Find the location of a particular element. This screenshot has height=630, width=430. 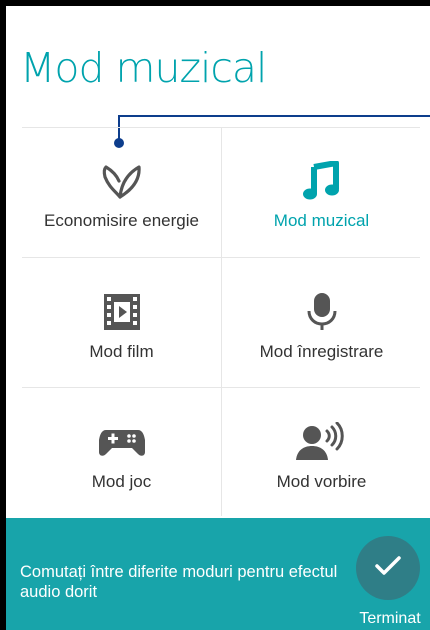

done-label: Terminat is located at coordinates (390, 619).